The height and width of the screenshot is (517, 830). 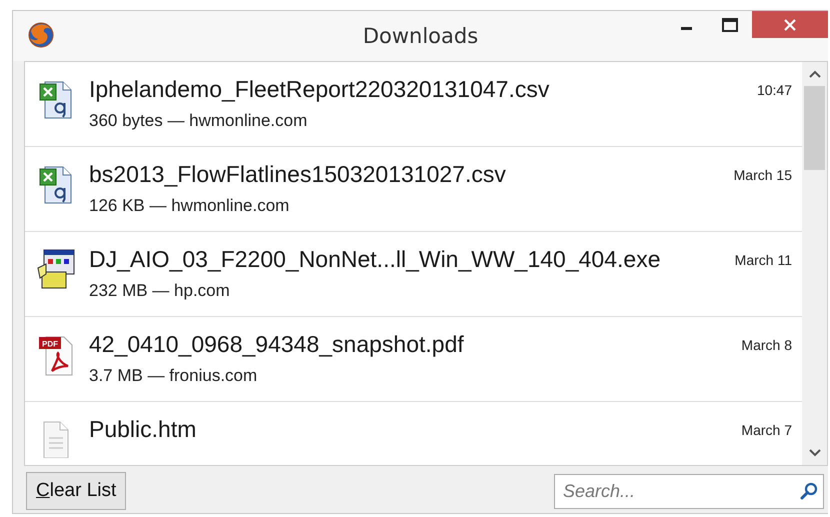 I want to click on download-time: 10:47, so click(x=774, y=90).